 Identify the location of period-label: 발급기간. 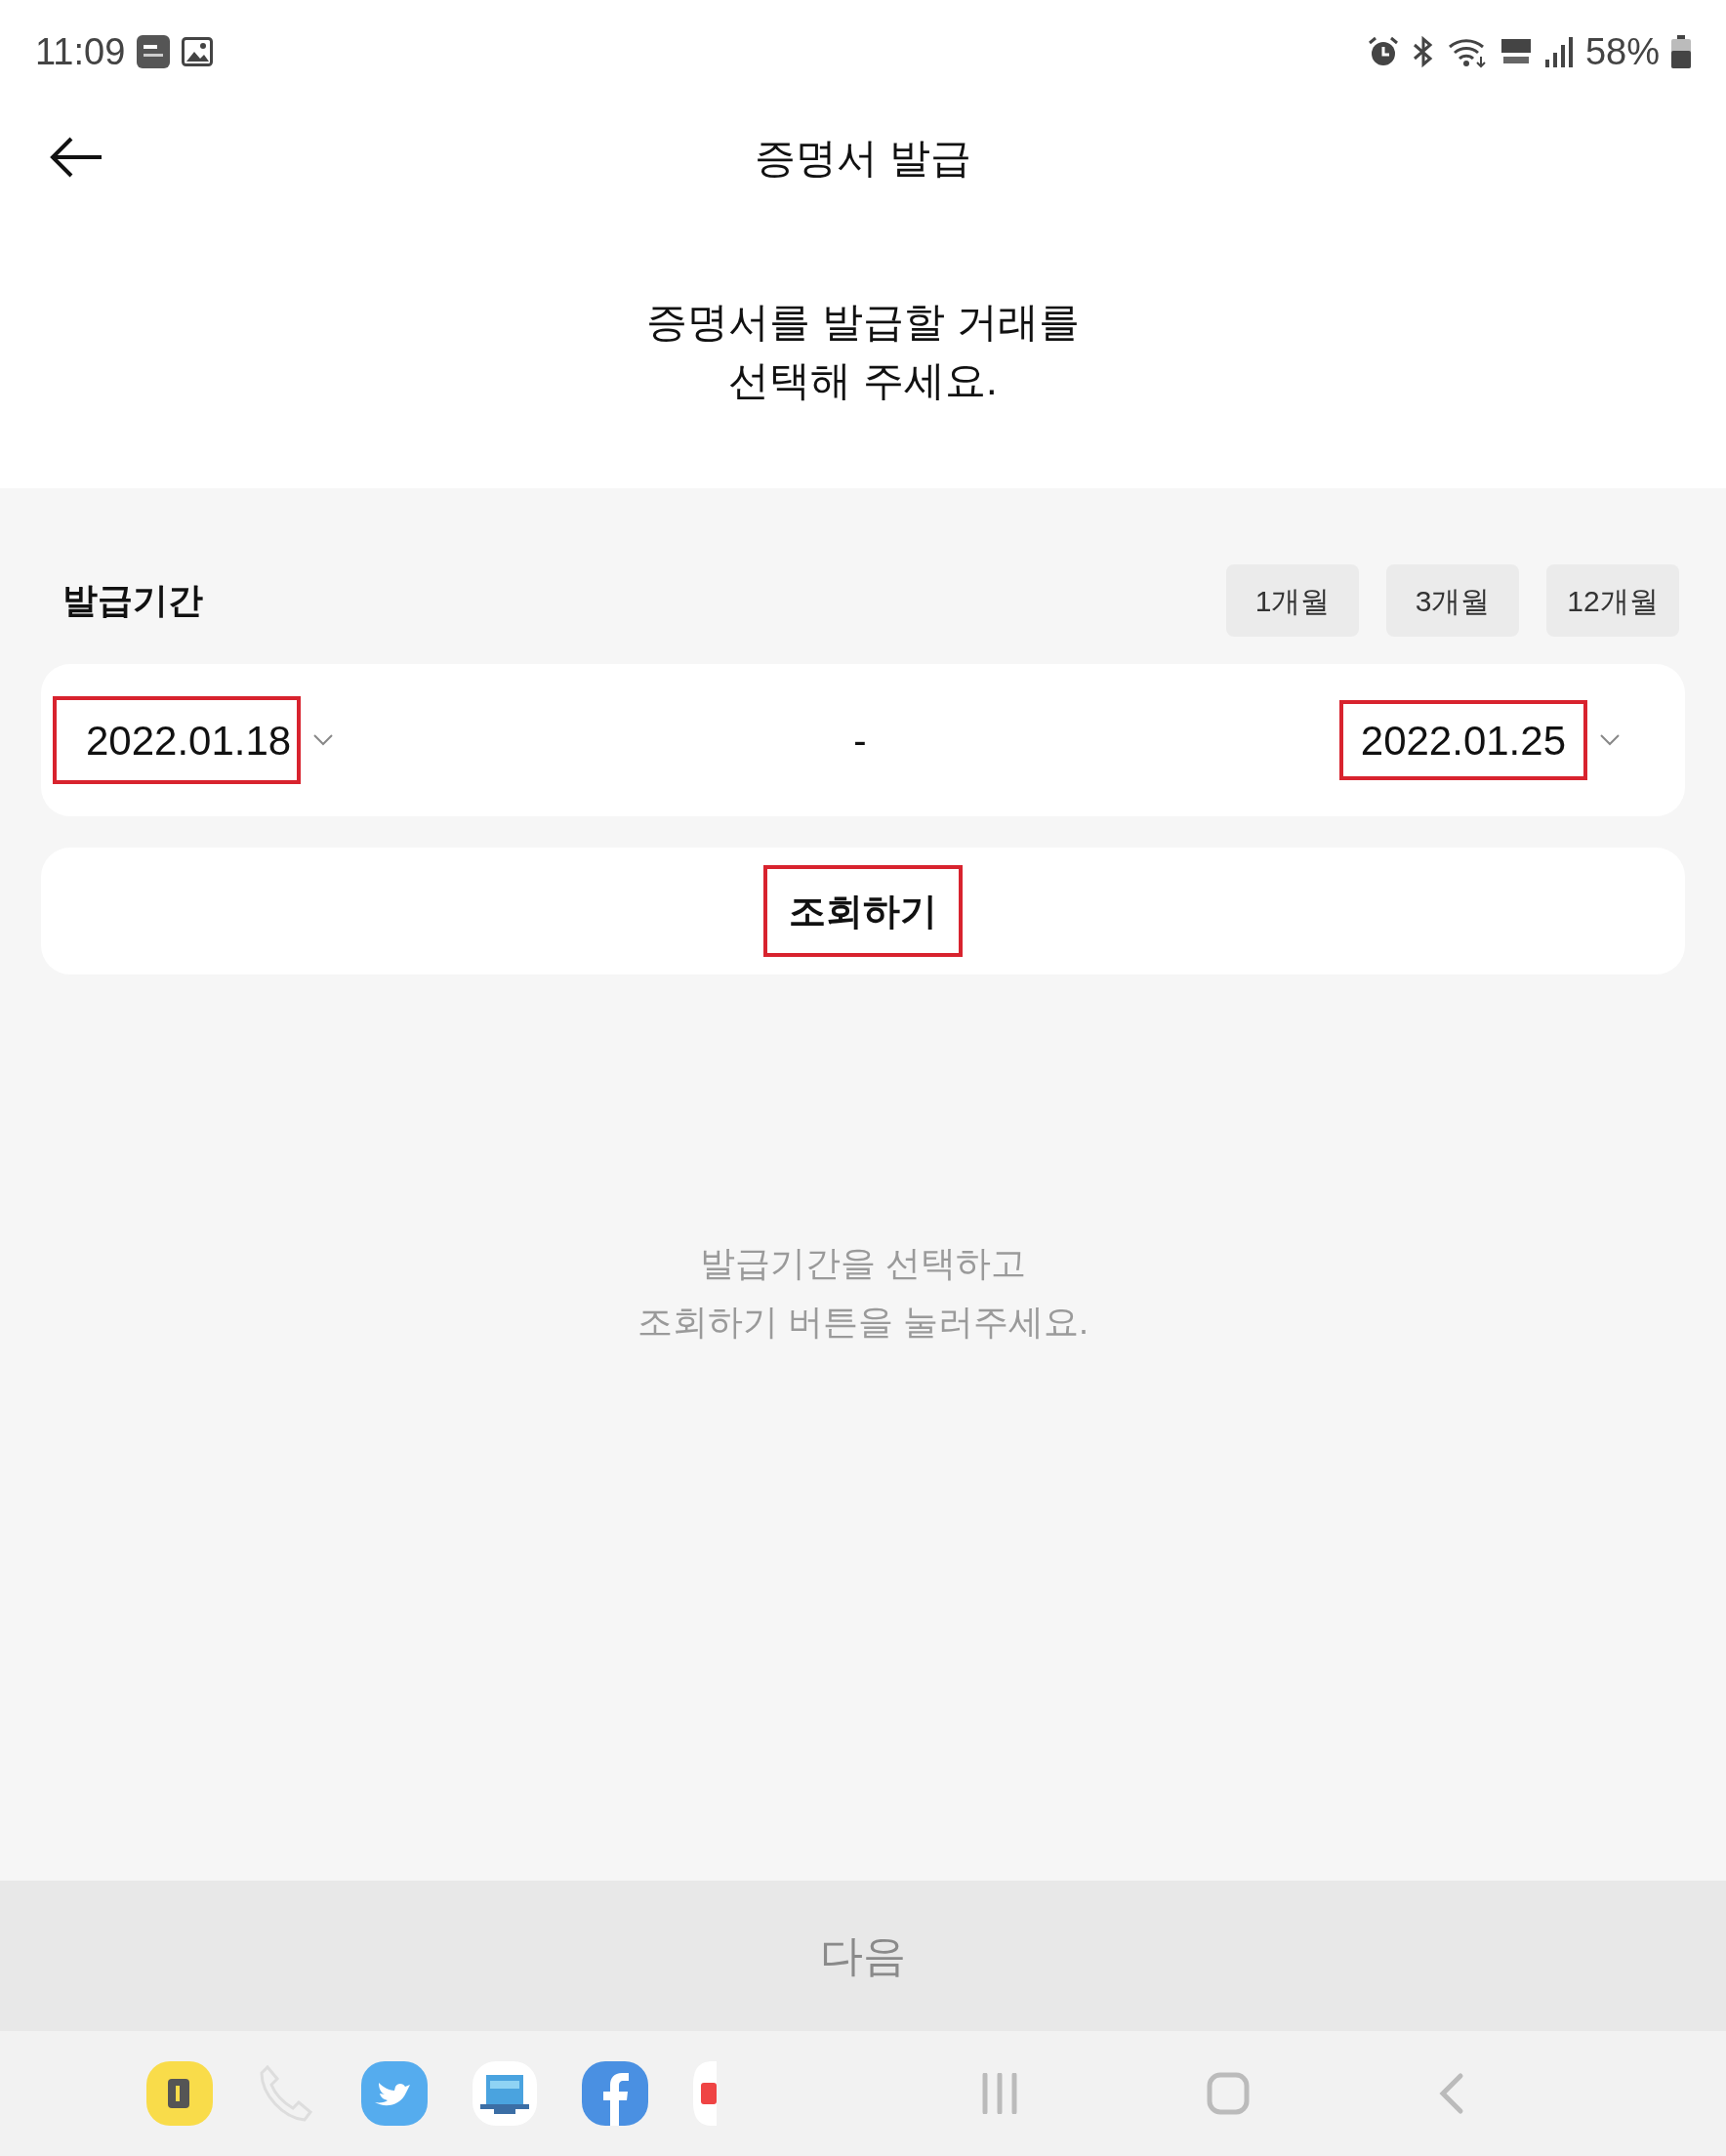
(132, 600).